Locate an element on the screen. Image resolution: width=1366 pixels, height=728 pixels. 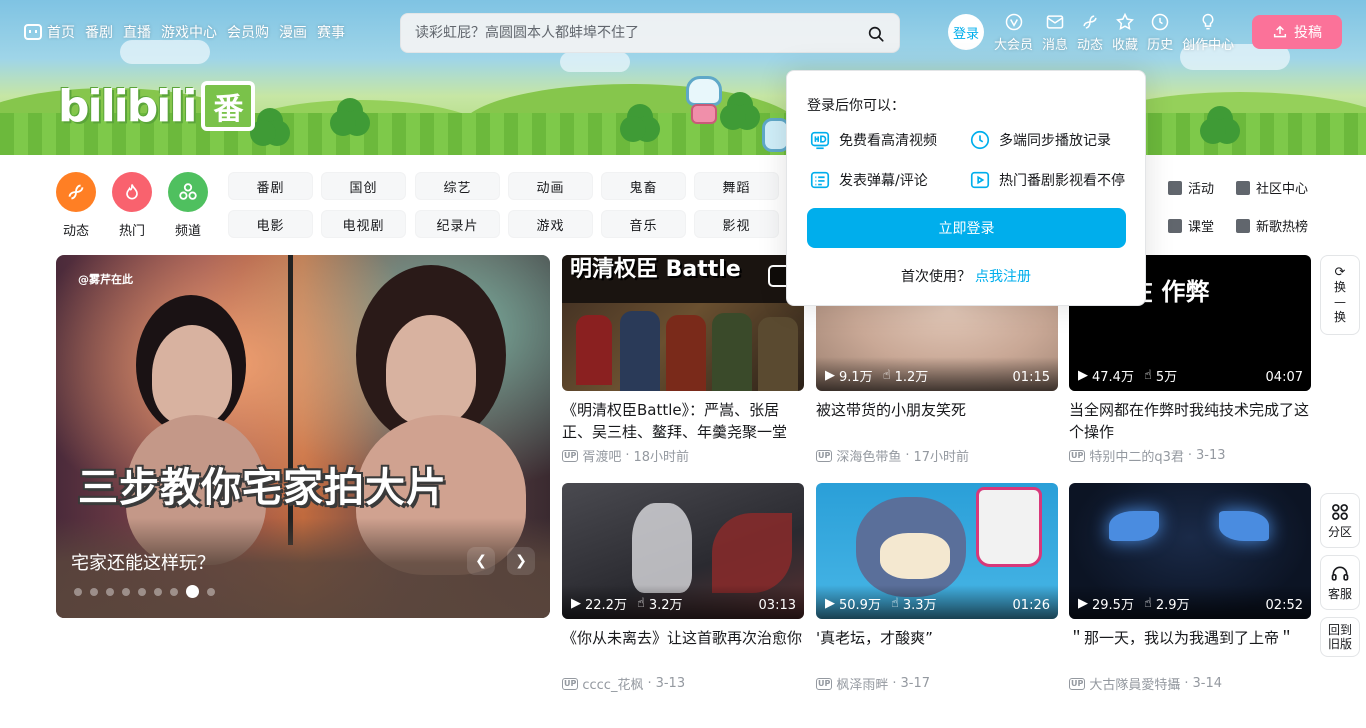
chip-animation: 动画 is located at coordinates (550, 186).